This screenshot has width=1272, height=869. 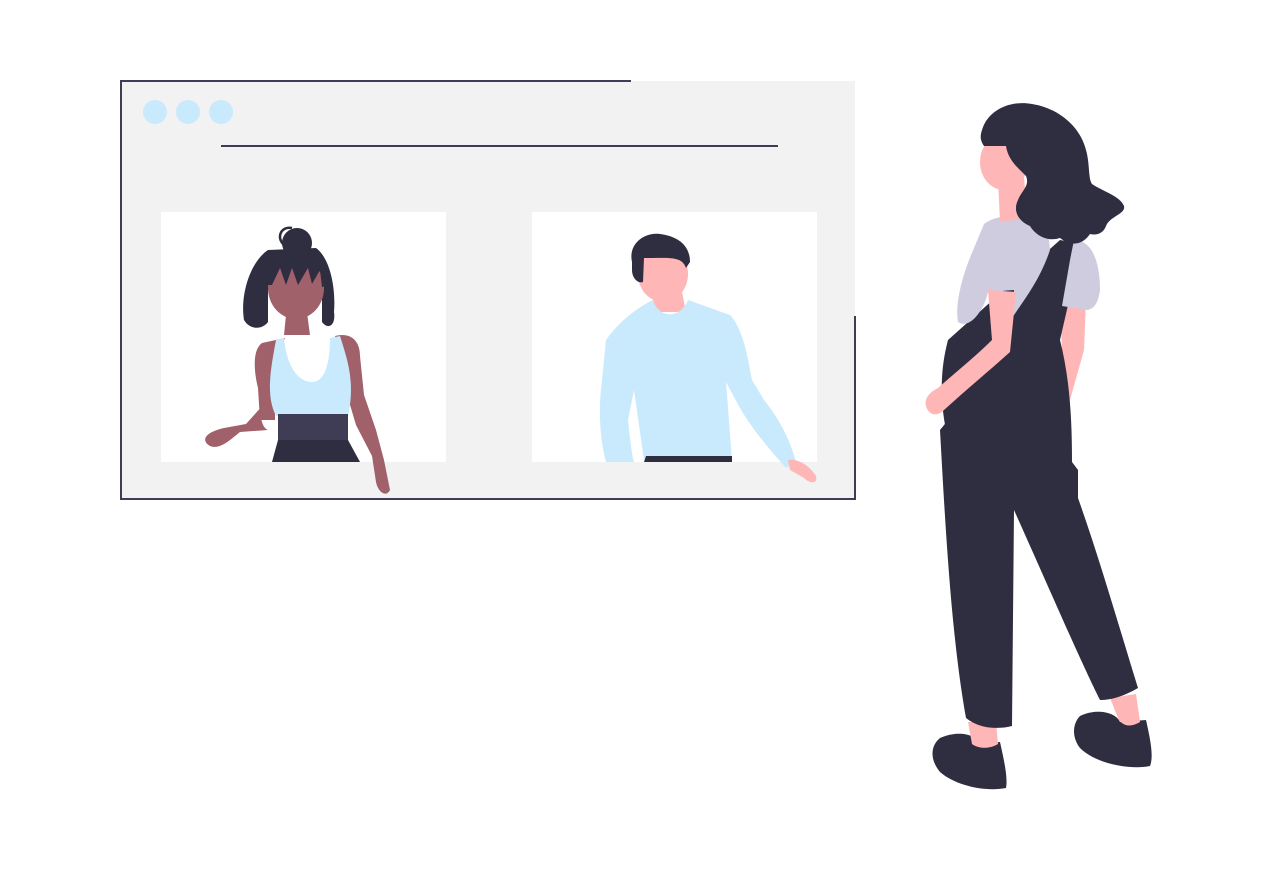 What do you see at coordinates (313, 427) in the screenshot?
I see `waistband` at bounding box center [313, 427].